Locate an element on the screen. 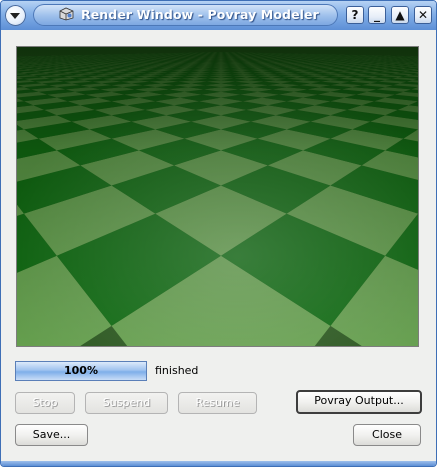 The width and height of the screenshot is (437, 467). window-bottom-border is located at coordinates (218, 463).